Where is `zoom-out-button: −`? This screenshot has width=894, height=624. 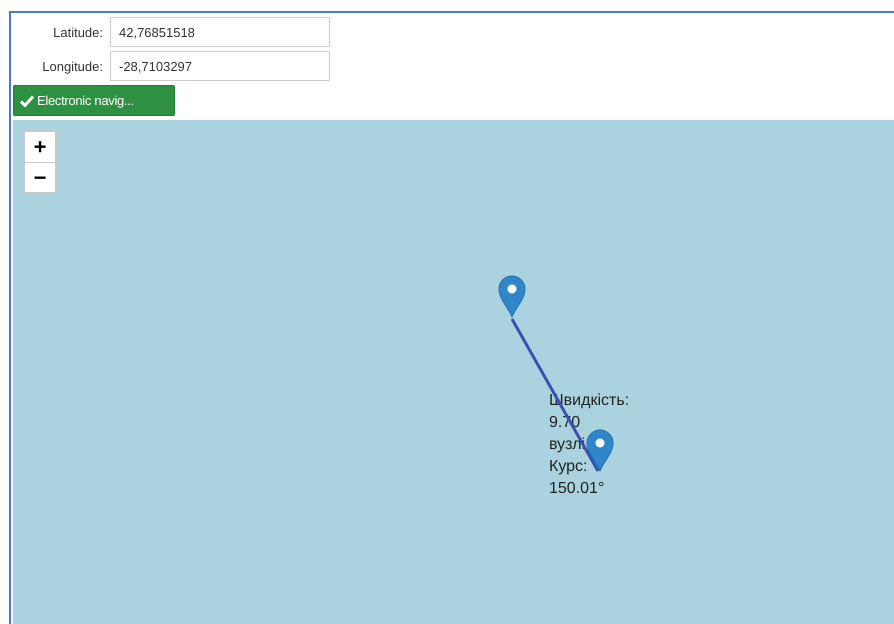
zoom-out-button: − is located at coordinates (40, 177).